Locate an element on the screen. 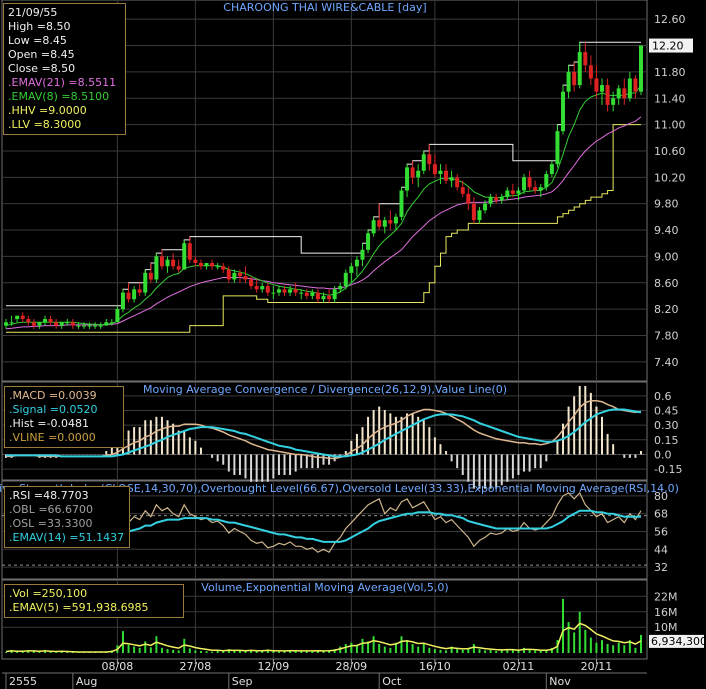  last-price-tag: 12.20 is located at coordinates (671, 45).